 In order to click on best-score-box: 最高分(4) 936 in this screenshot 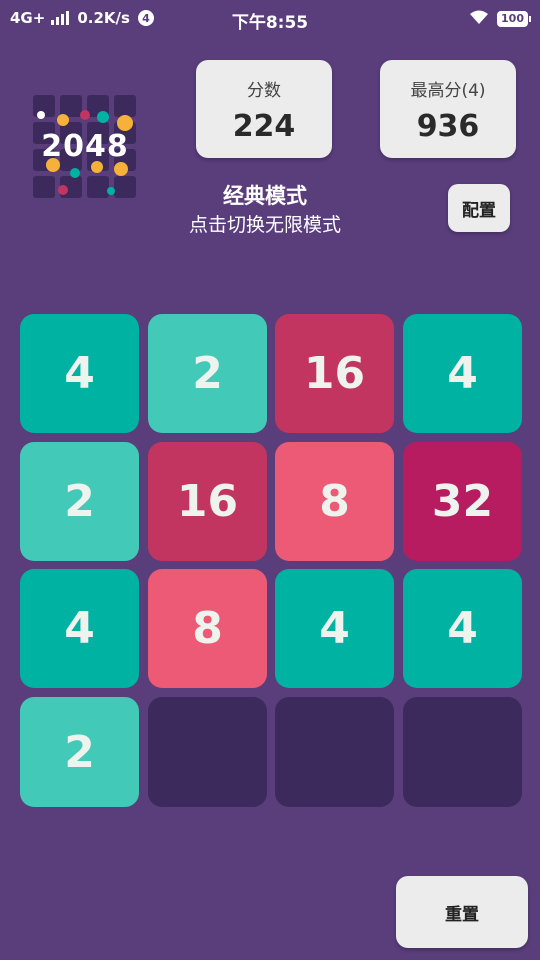, I will do `click(448, 109)`.